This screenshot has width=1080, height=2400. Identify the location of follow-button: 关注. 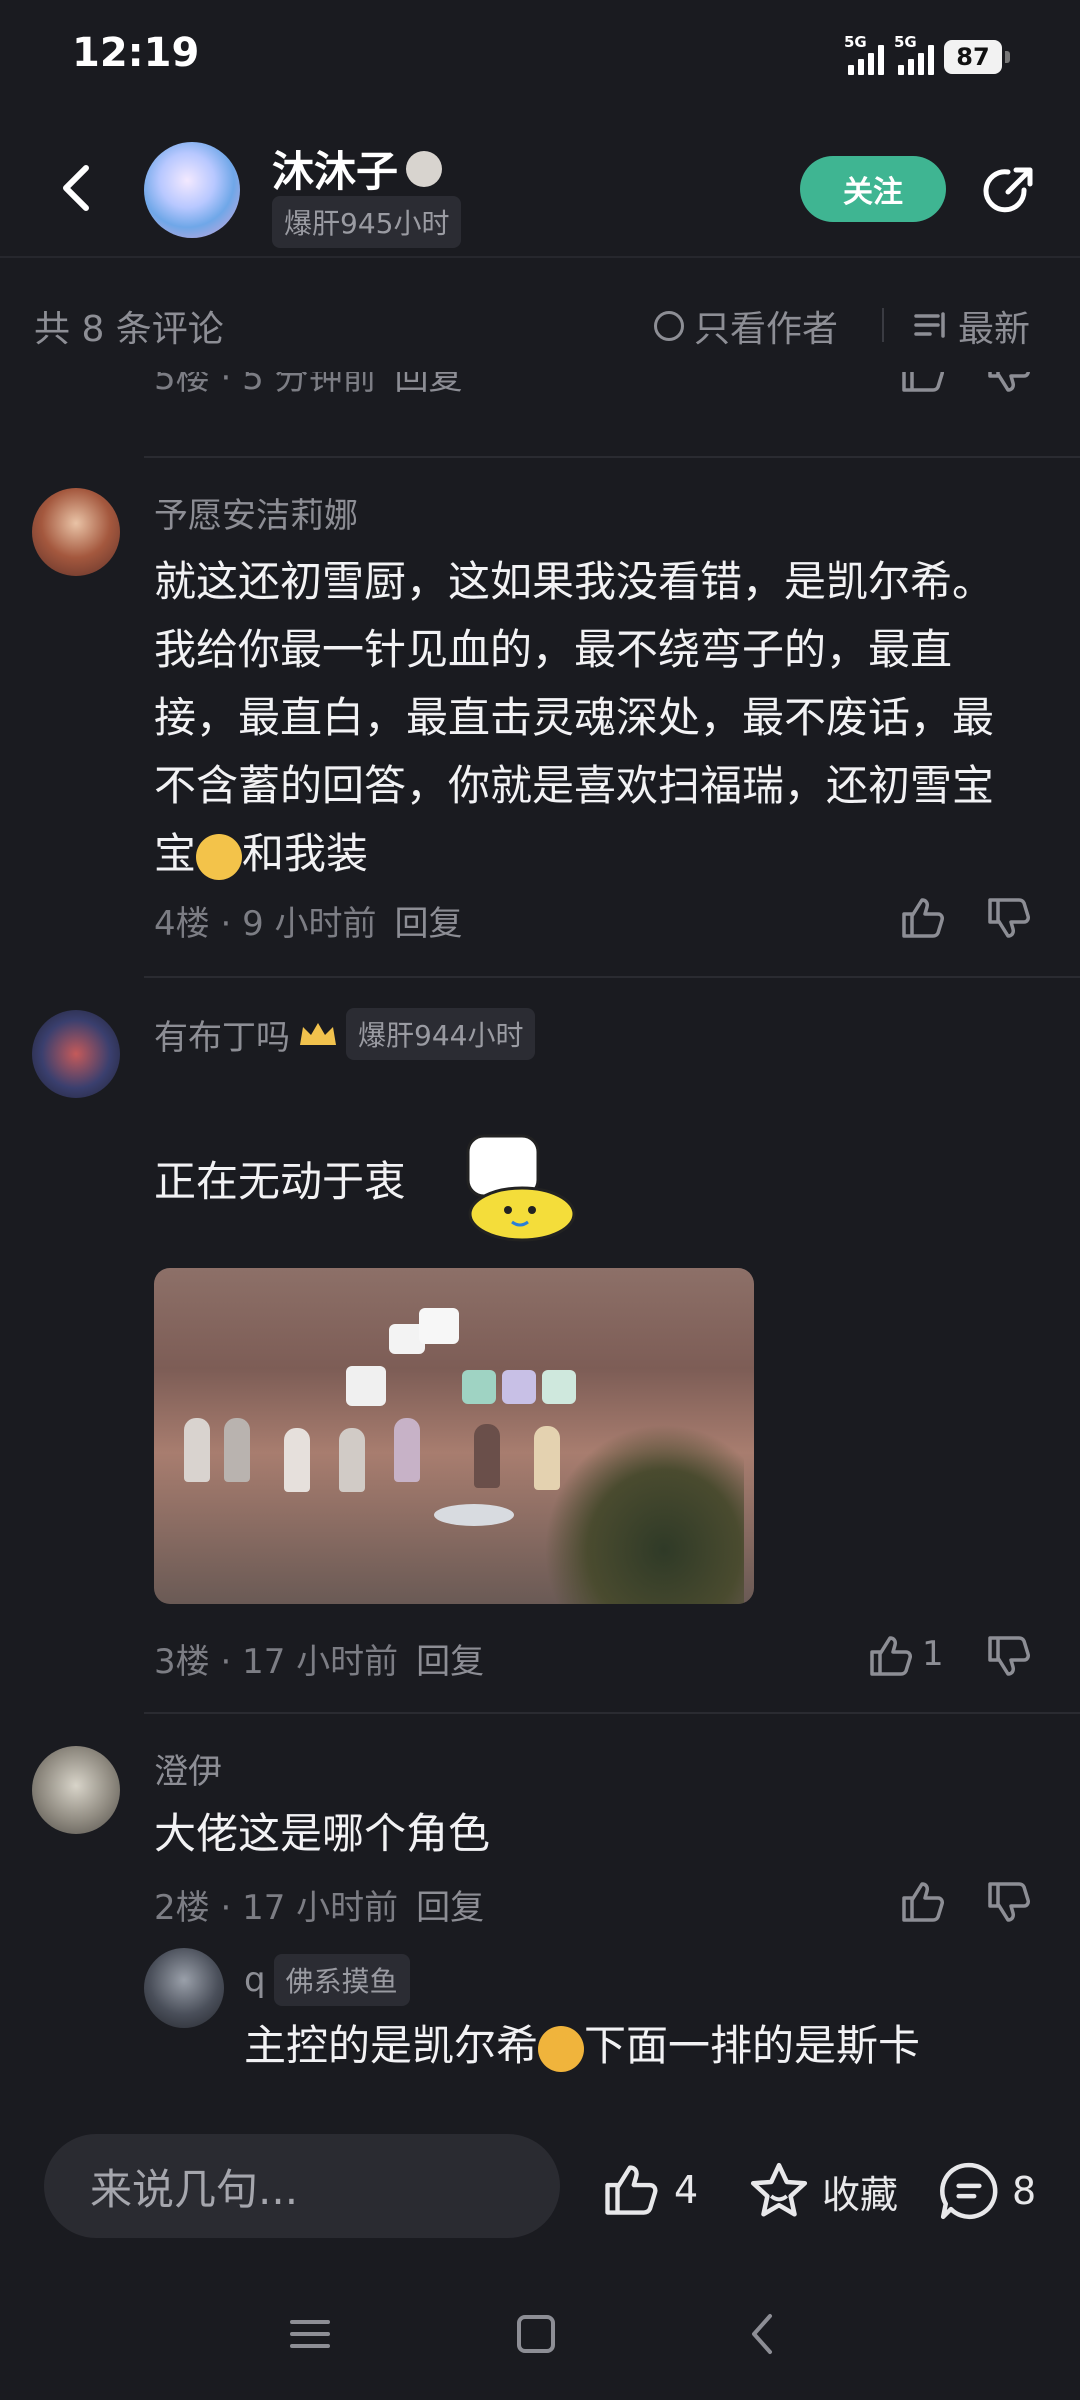
(873, 189).